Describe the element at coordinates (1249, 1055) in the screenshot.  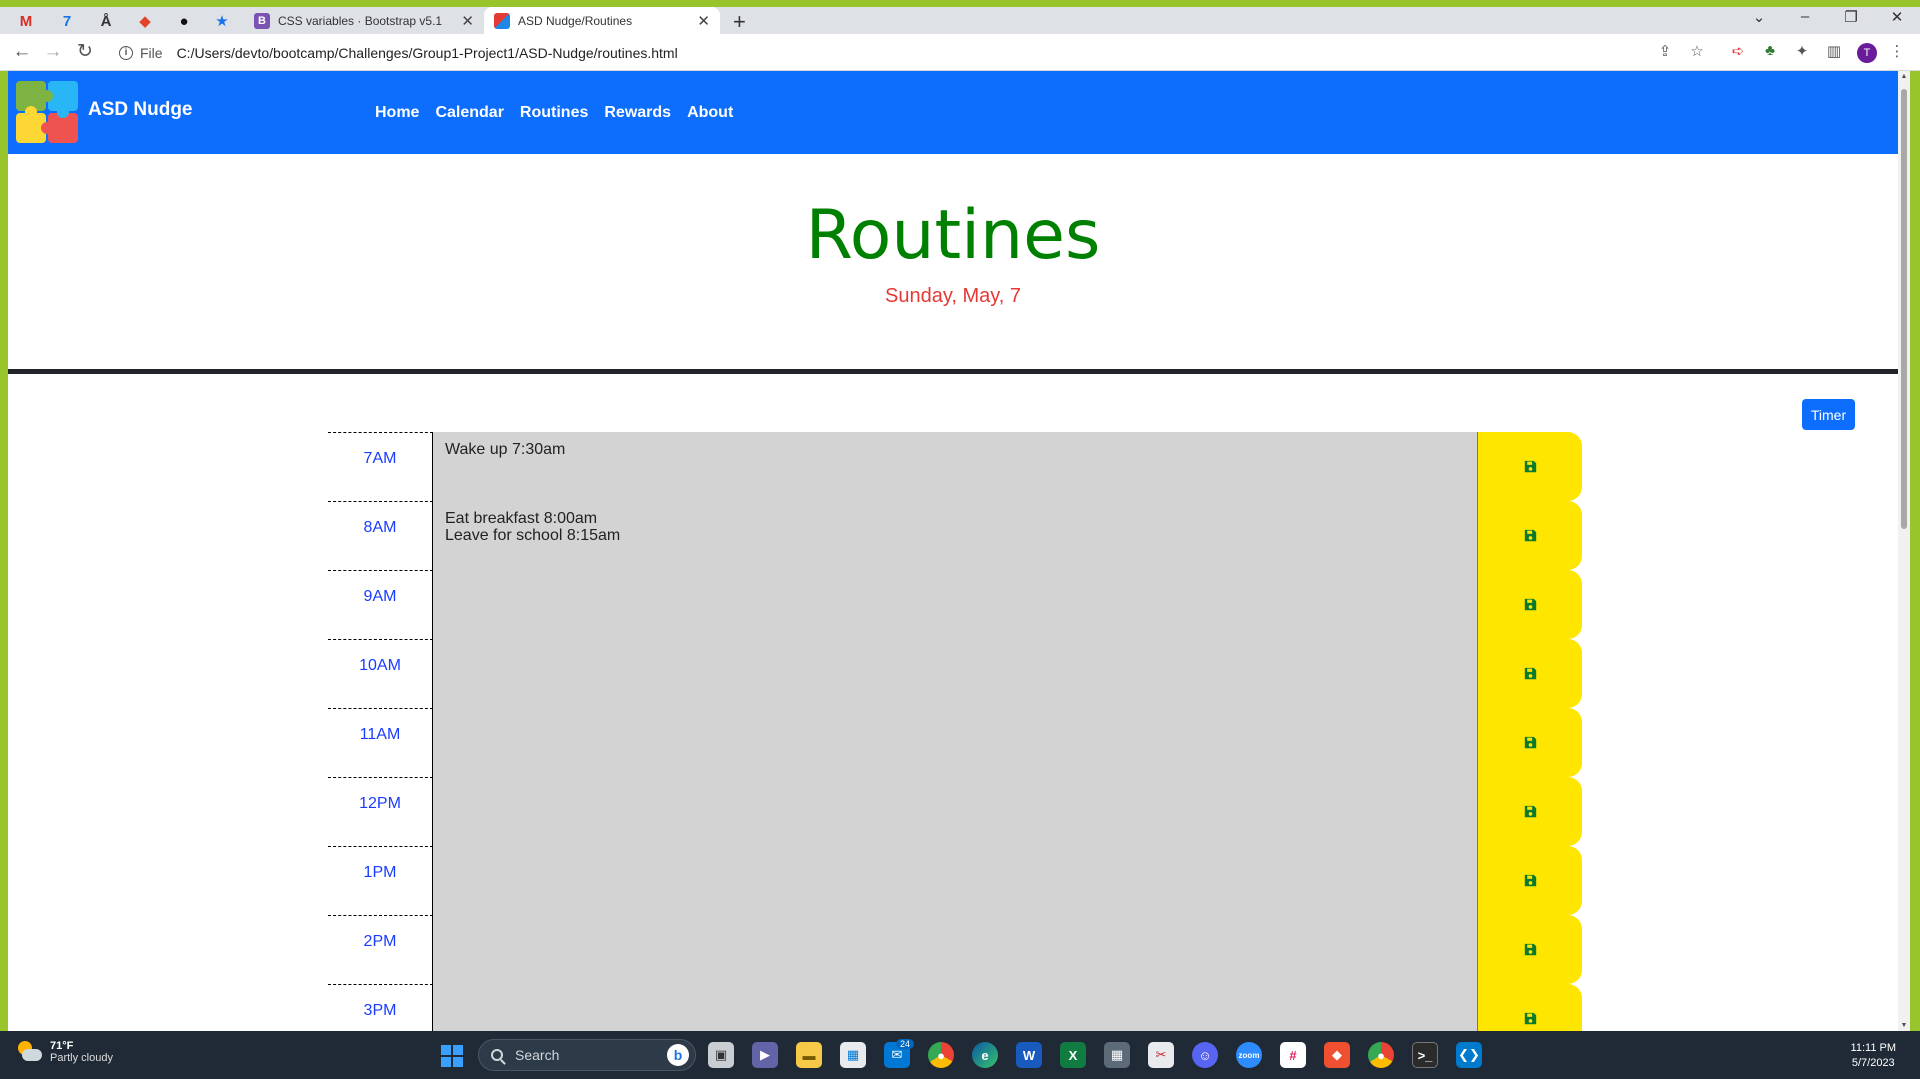
I see `zoom-icon: zoom` at that location.